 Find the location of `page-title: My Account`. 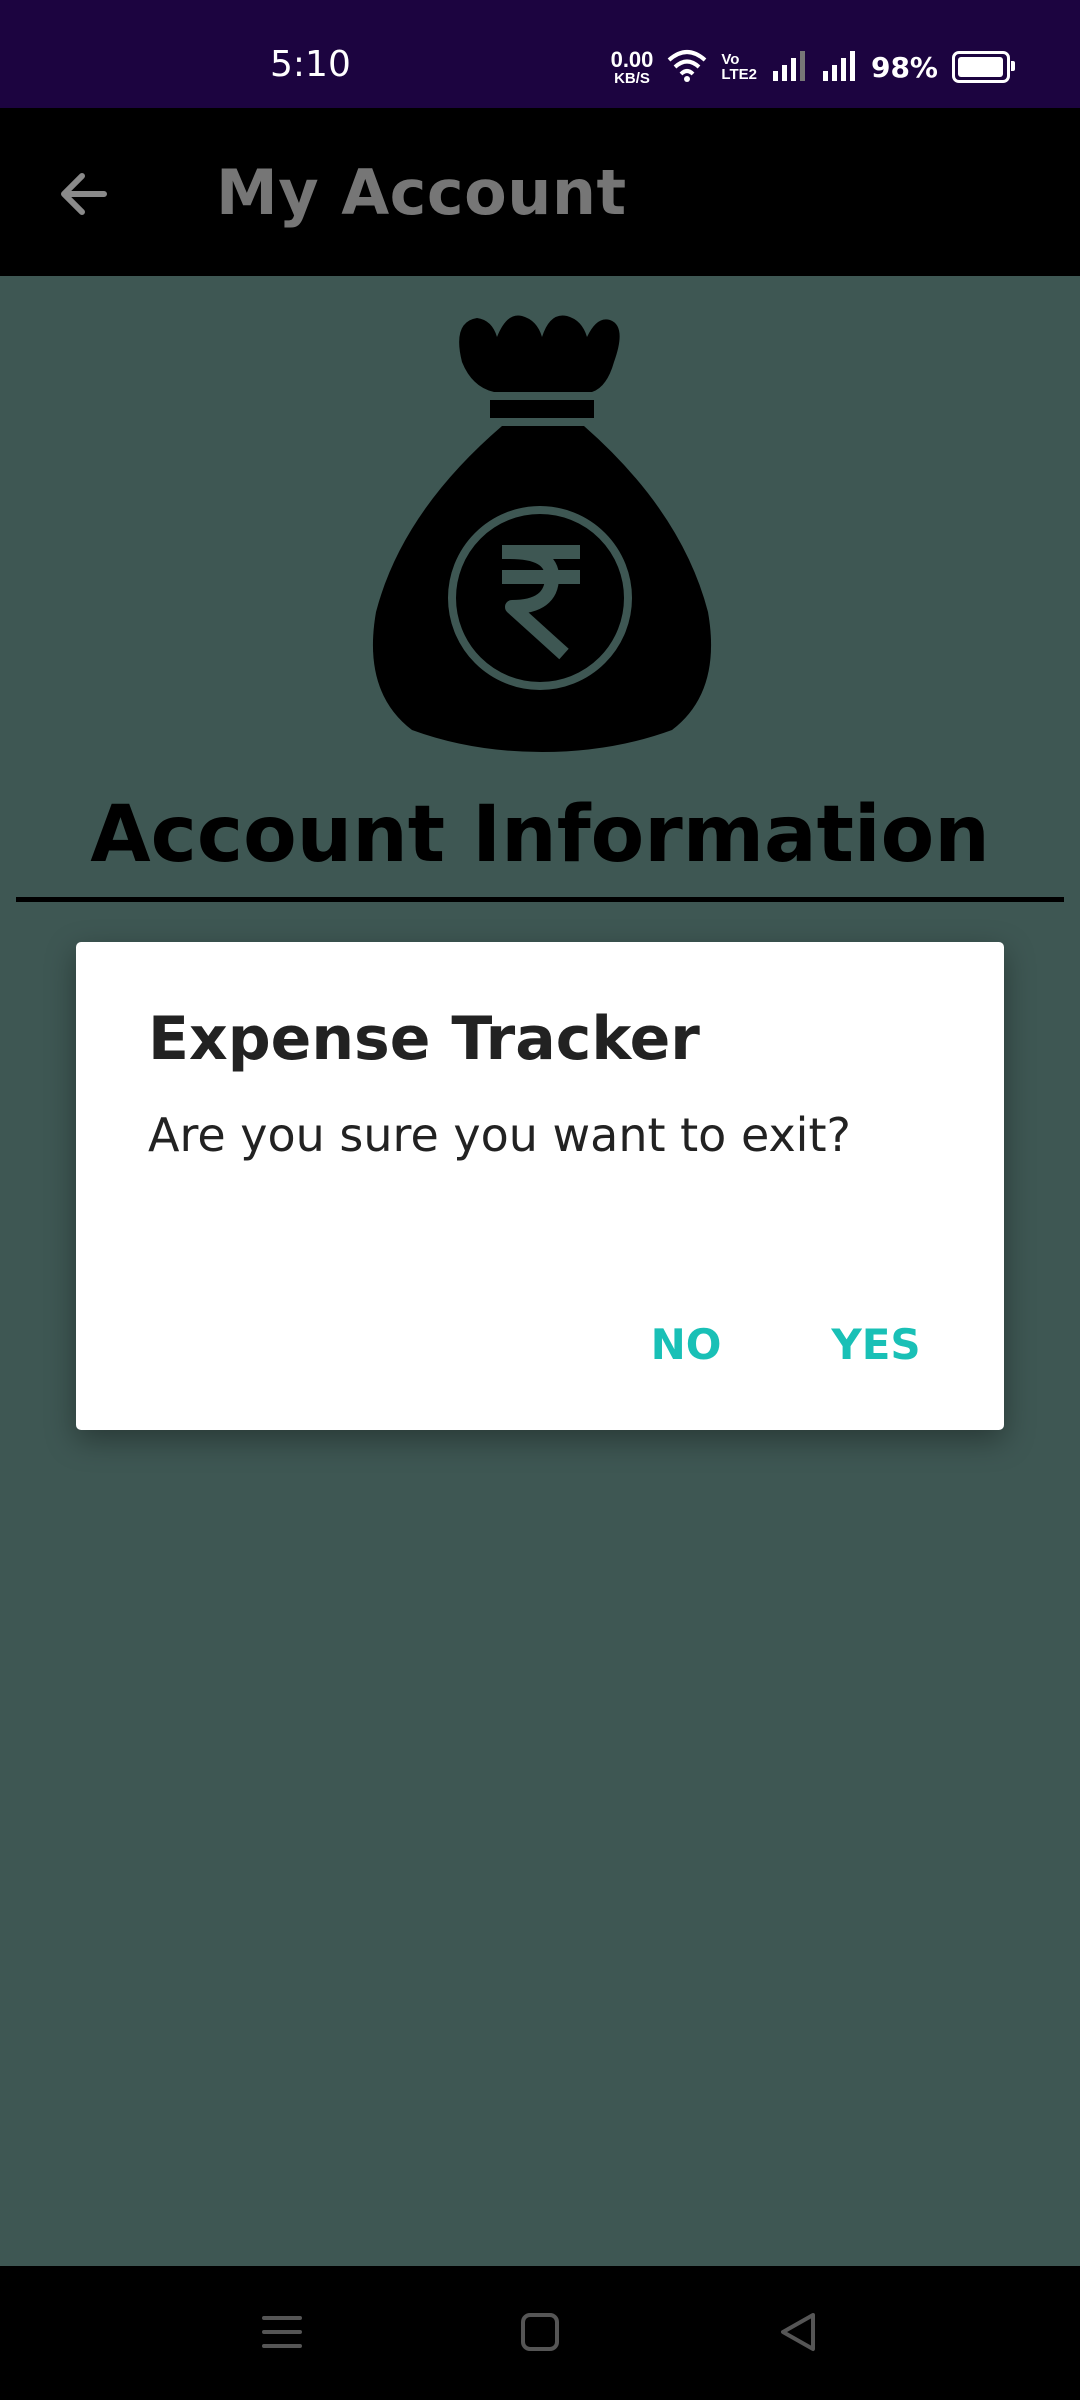

page-title: My Account is located at coordinates (421, 192).